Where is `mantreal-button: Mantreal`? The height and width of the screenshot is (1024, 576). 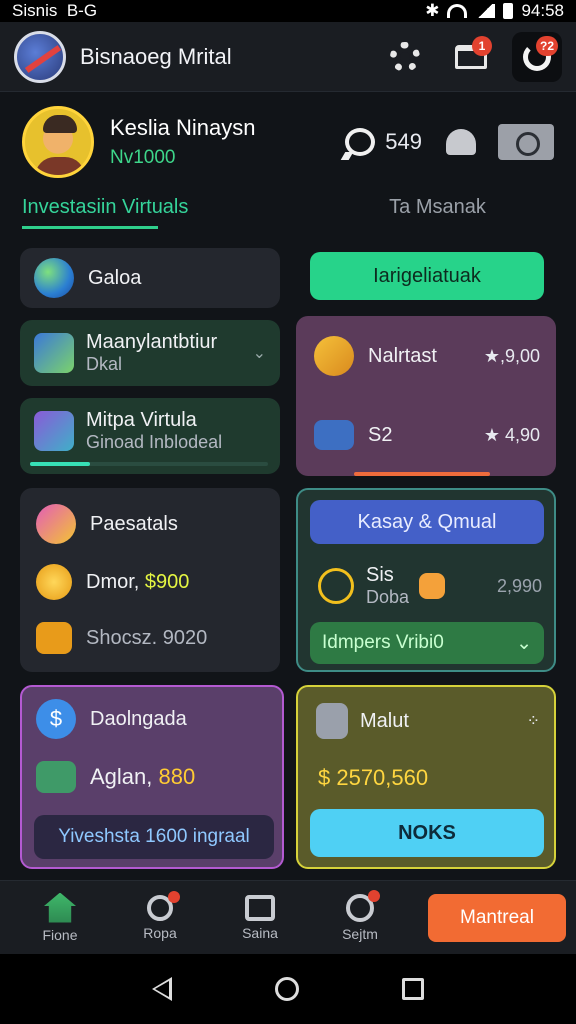 mantreal-button: Mantreal is located at coordinates (497, 917).